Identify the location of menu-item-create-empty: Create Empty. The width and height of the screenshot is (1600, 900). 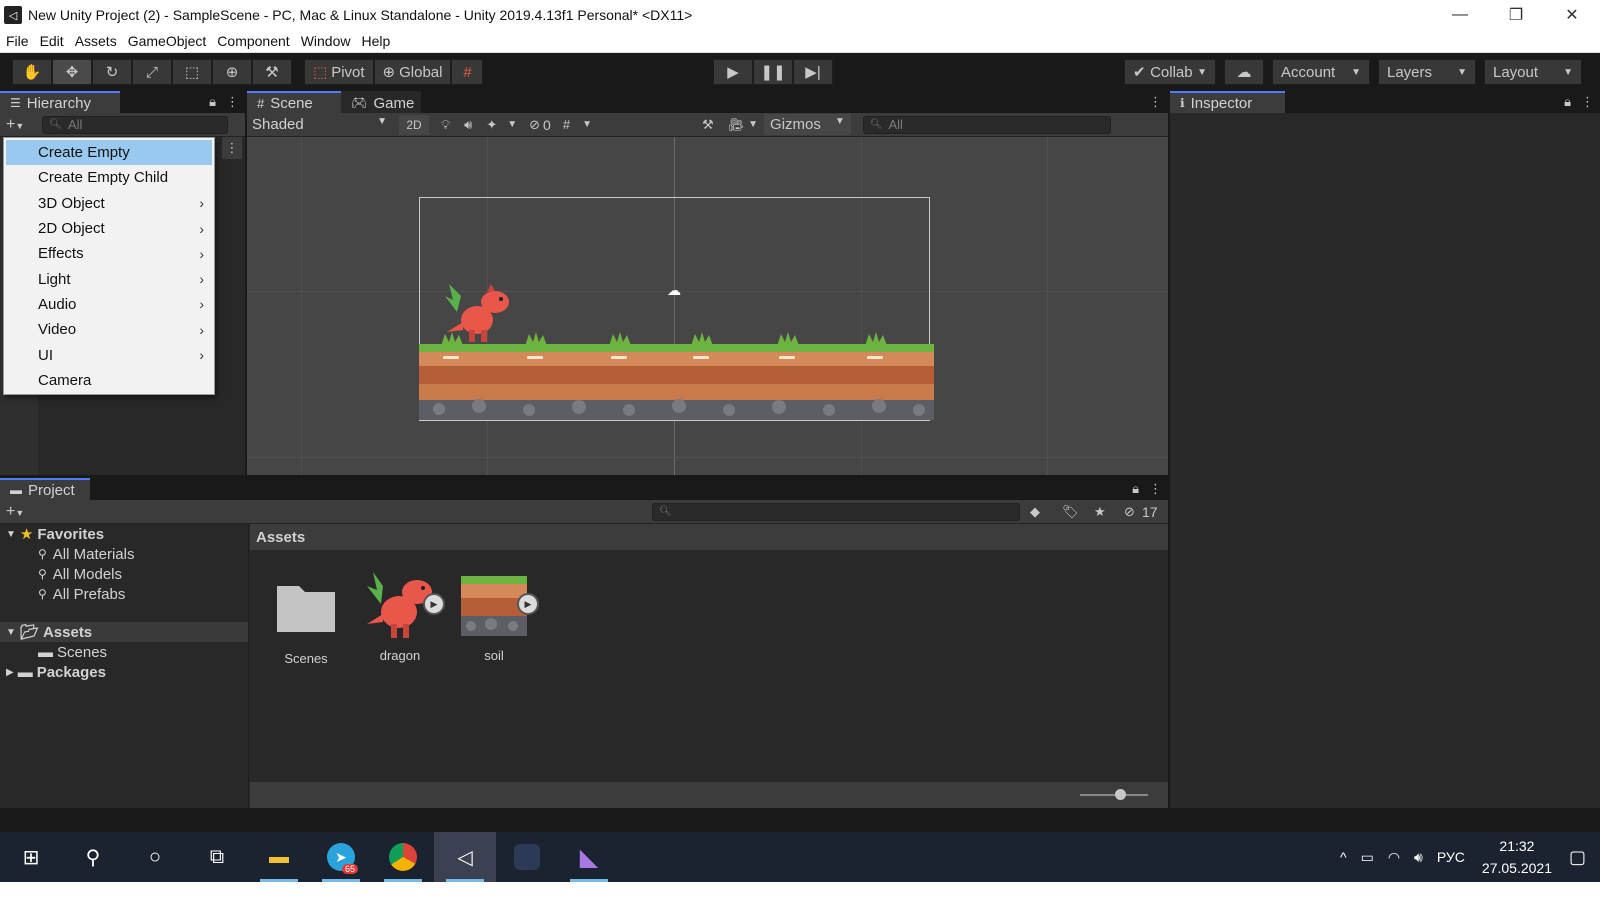
(109, 153).